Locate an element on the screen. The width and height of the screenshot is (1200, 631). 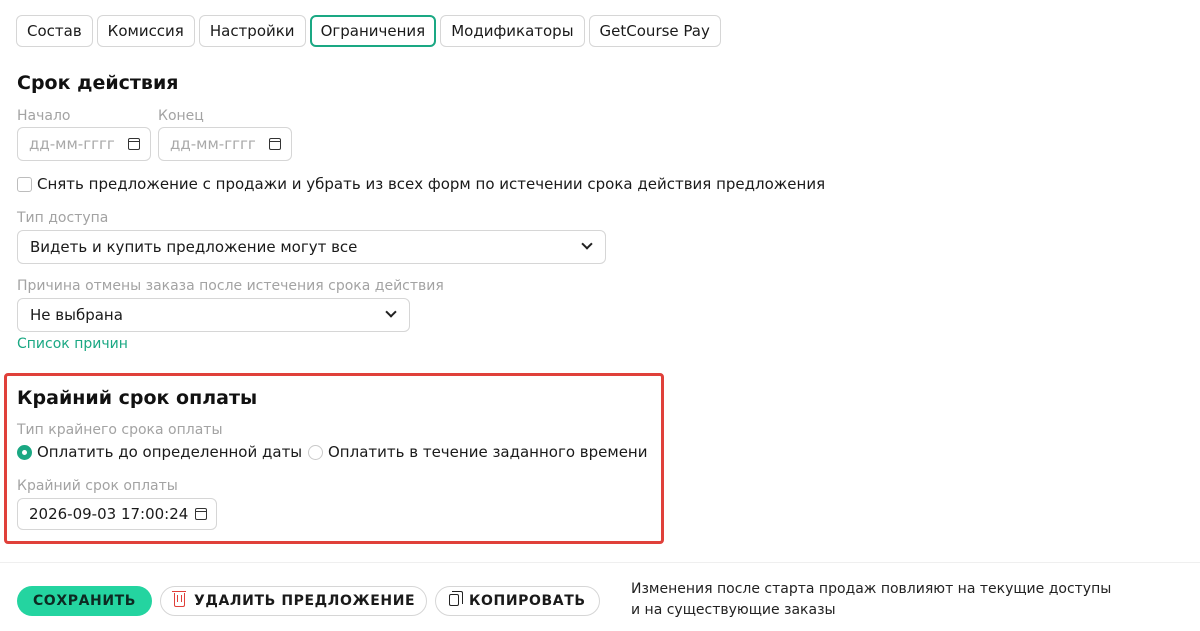
deadline-label: Крайний срок оплаты is located at coordinates (97, 486).